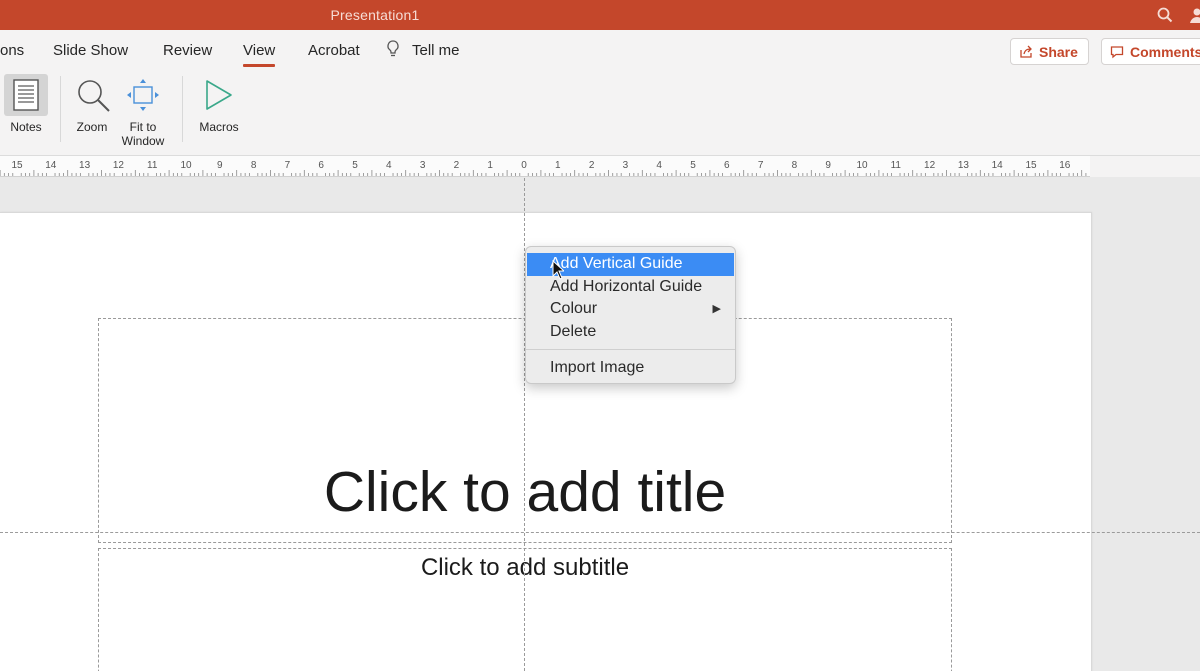 The height and width of the screenshot is (671, 1200). What do you see at coordinates (436, 50) in the screenshot?
I see `tell-me-search: Tell me` at bounding box center [436, 50].